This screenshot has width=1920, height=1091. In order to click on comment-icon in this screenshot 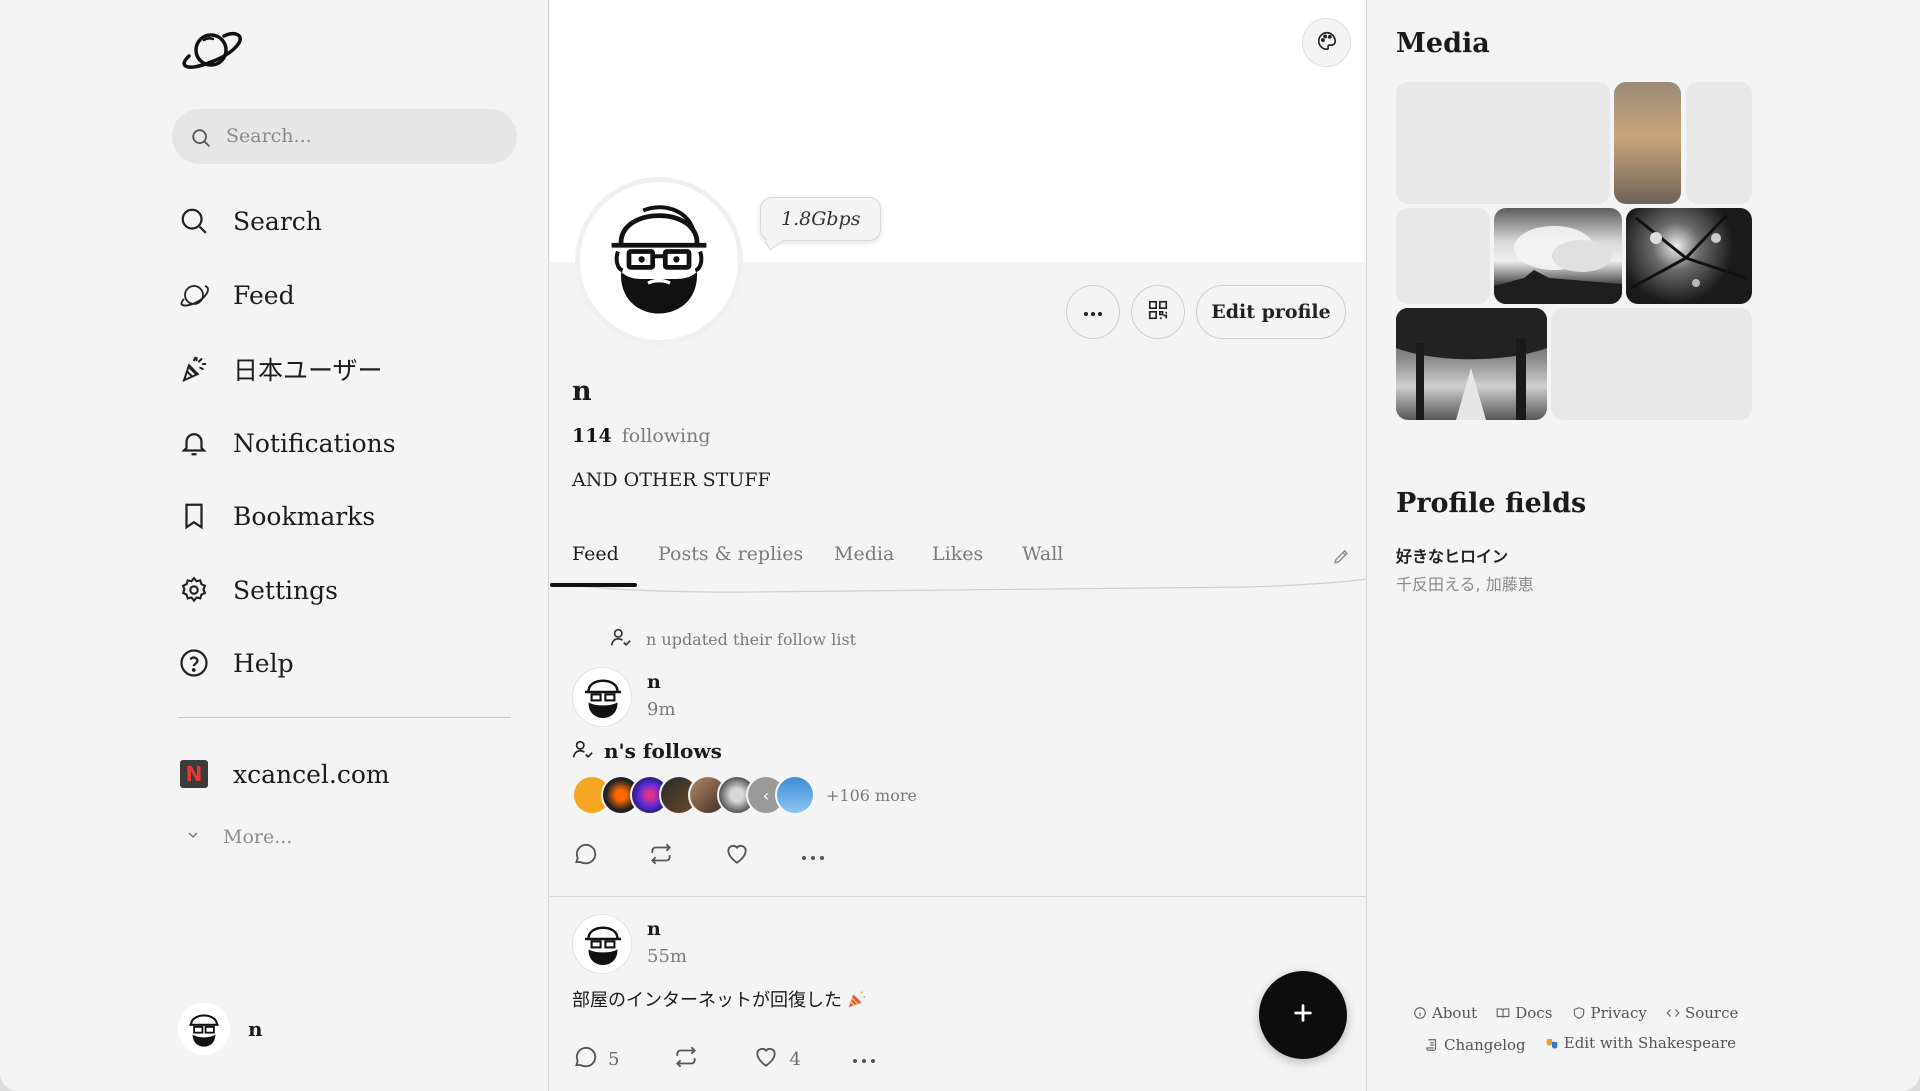, I will do `click(585, 856)`.